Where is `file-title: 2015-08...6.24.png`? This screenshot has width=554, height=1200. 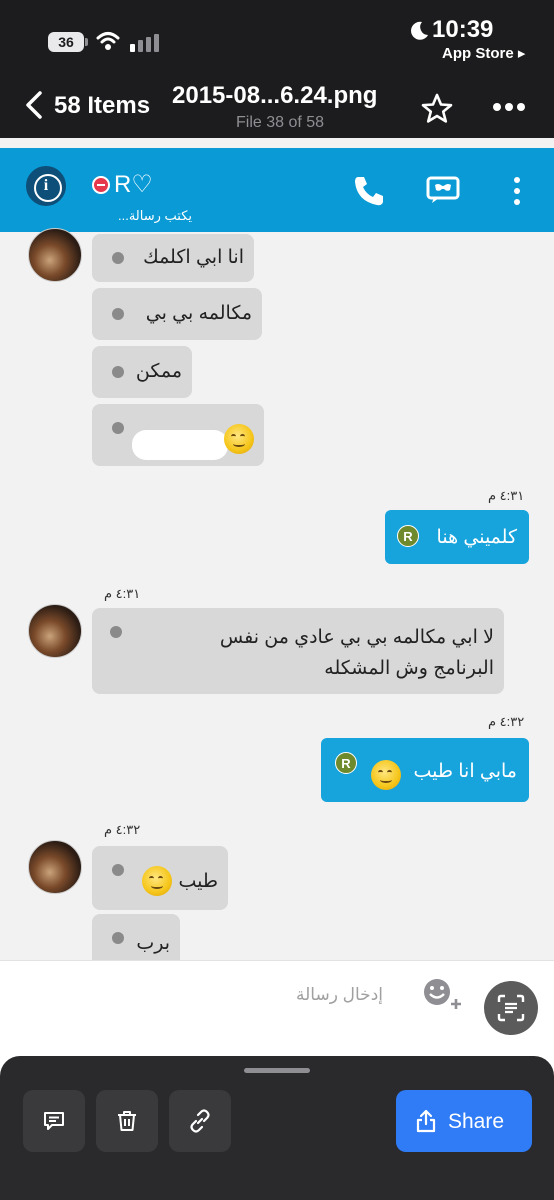
file-title: 2015-08...6.24.png is located at coordinates (275, 95).